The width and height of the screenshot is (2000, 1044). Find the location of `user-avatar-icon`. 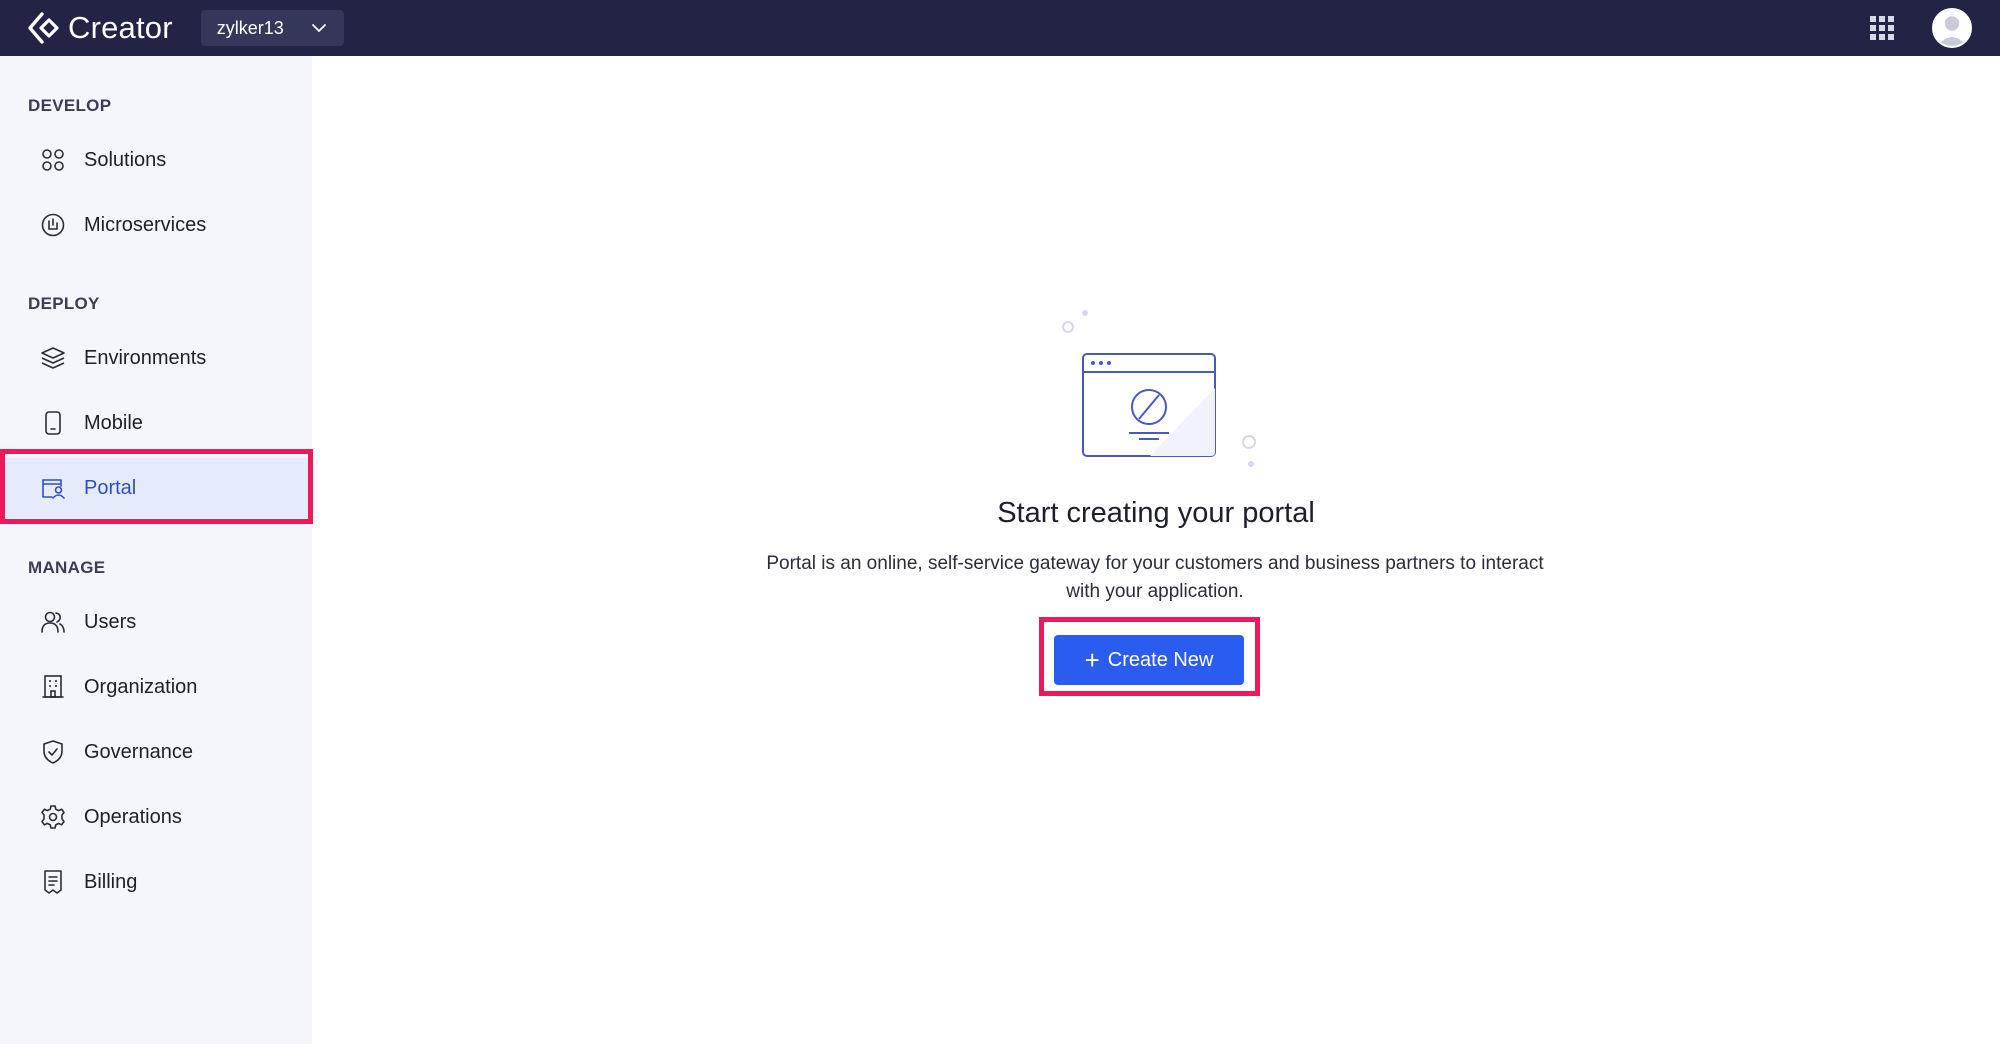

user-avatar-icon is located at coordinates (1952, 28).